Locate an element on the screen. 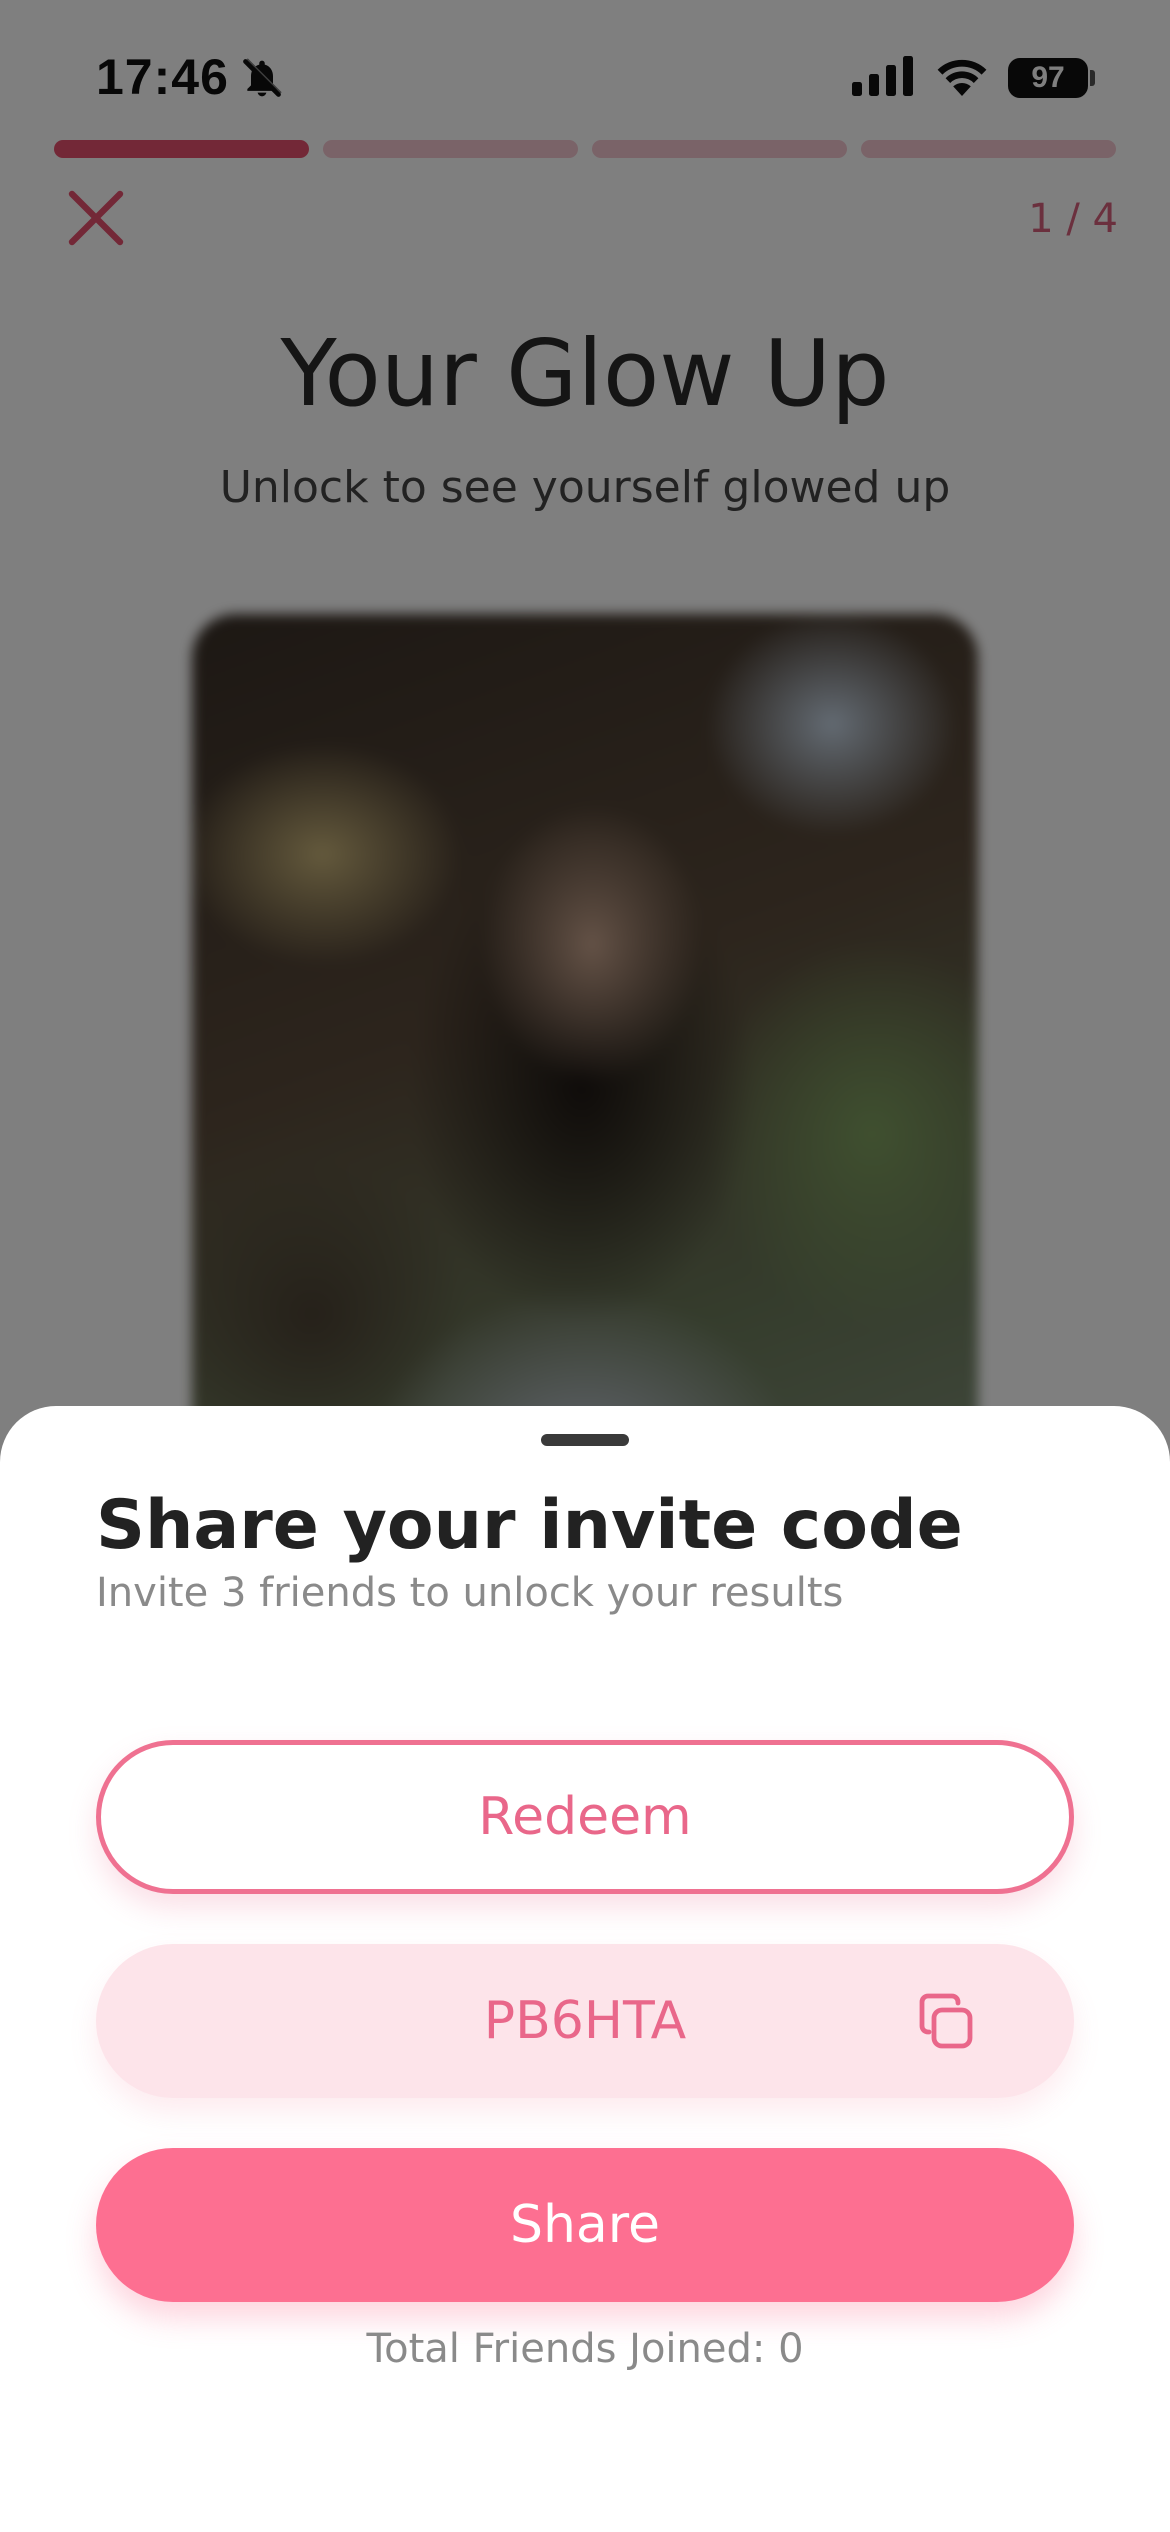  redeem-button-label: Redeem is located at coordinates (585, 1817).